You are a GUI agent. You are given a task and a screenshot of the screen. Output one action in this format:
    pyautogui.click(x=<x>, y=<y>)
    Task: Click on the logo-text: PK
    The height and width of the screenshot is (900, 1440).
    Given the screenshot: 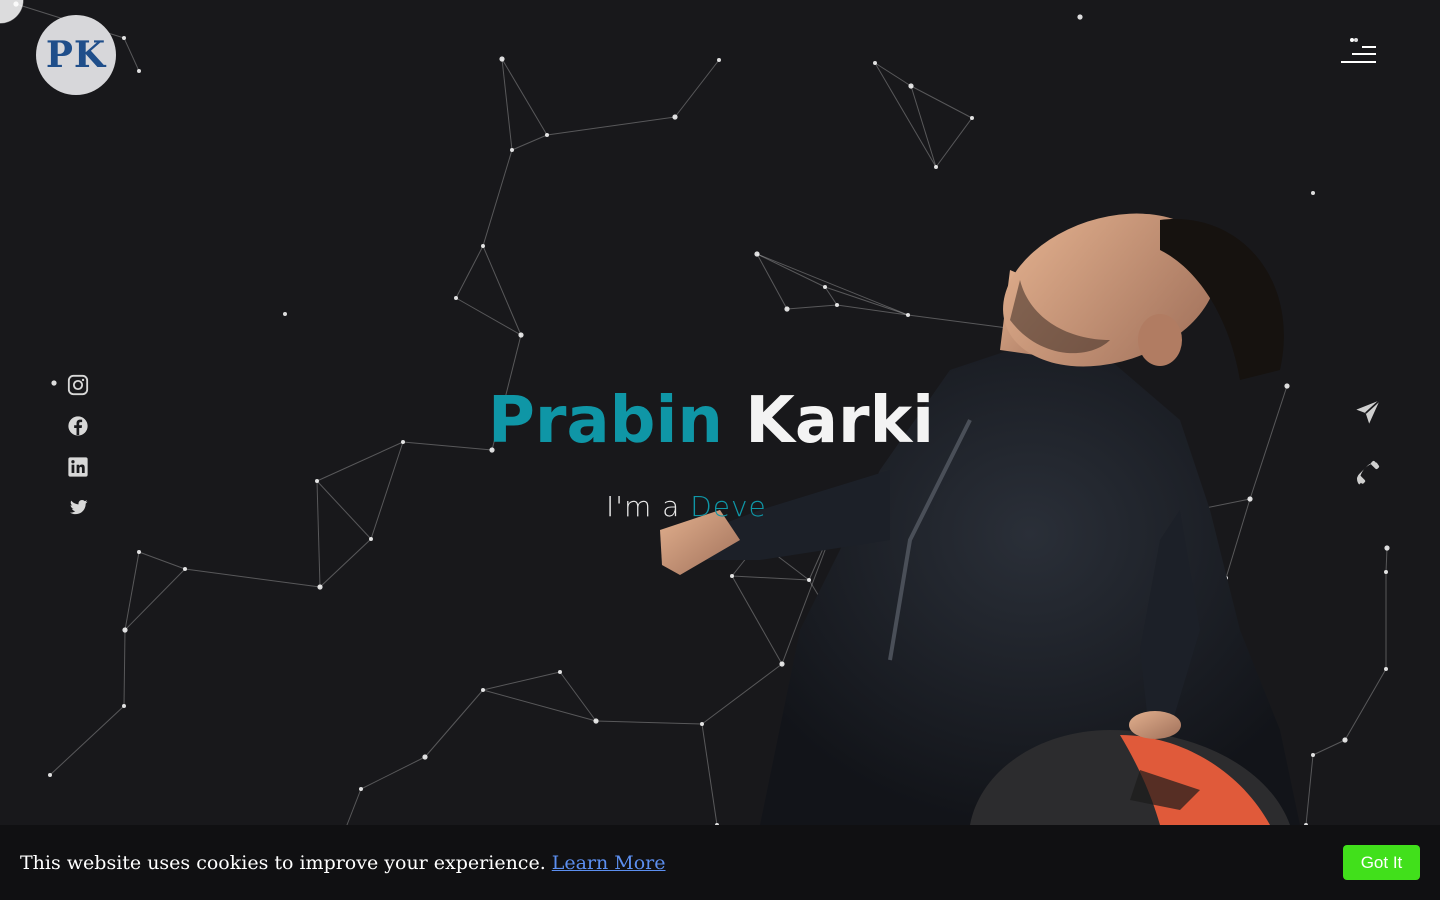 What is the action you would take?
    pyautogui.click(x=76, y=55)
    